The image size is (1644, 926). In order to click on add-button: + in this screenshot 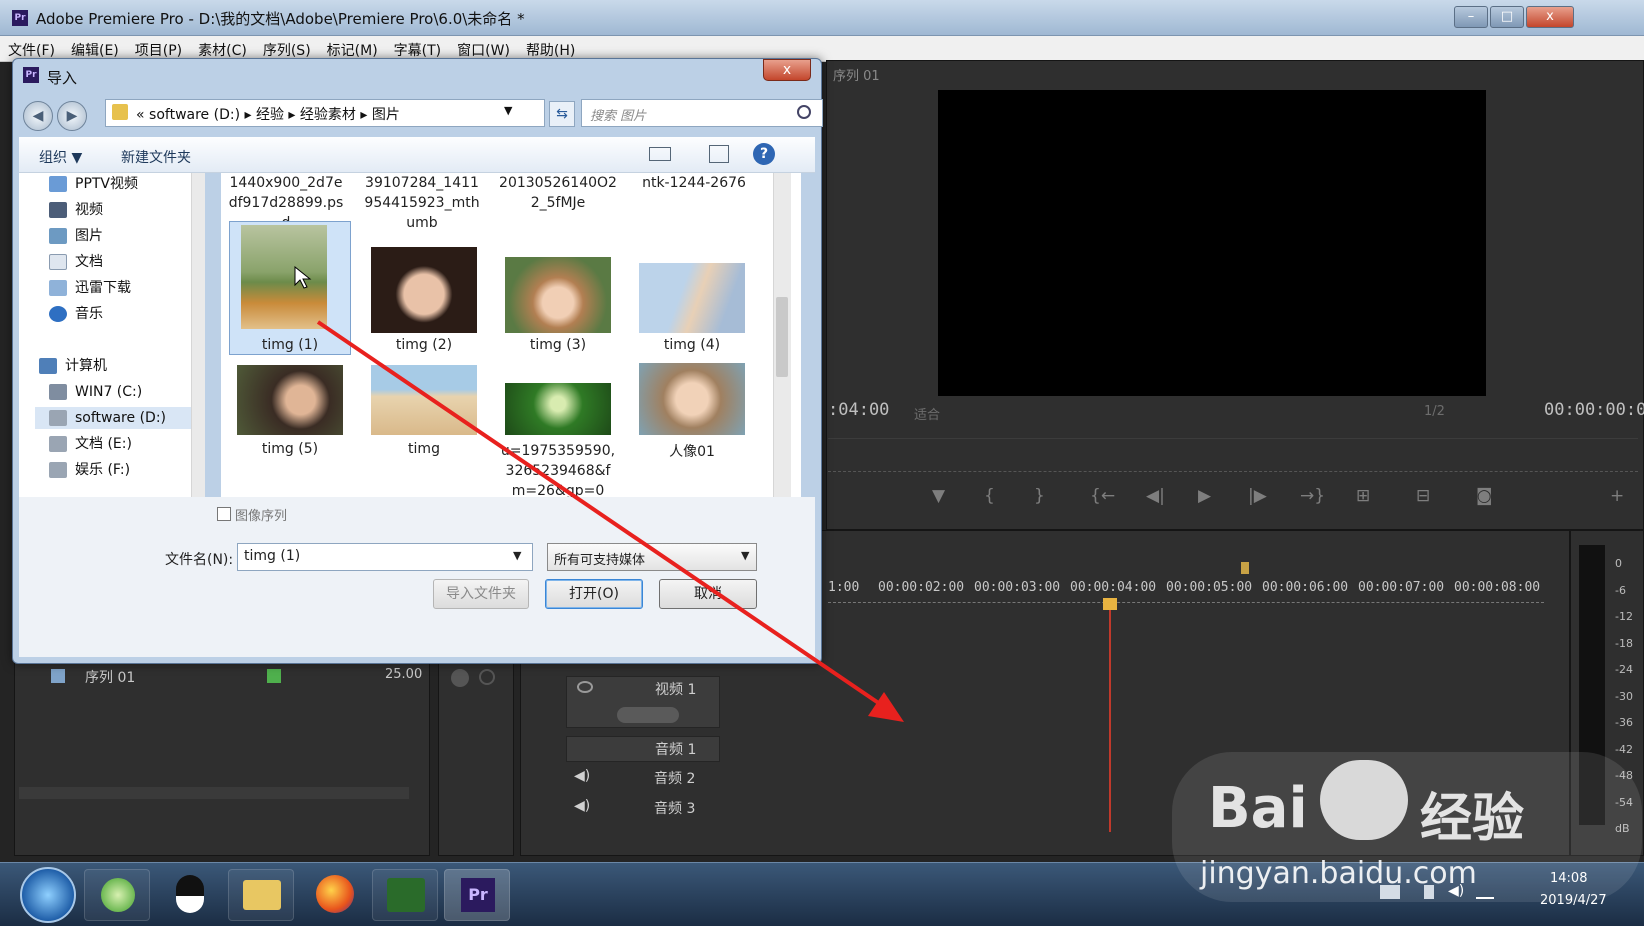, I will do `click(1617, 496)`.